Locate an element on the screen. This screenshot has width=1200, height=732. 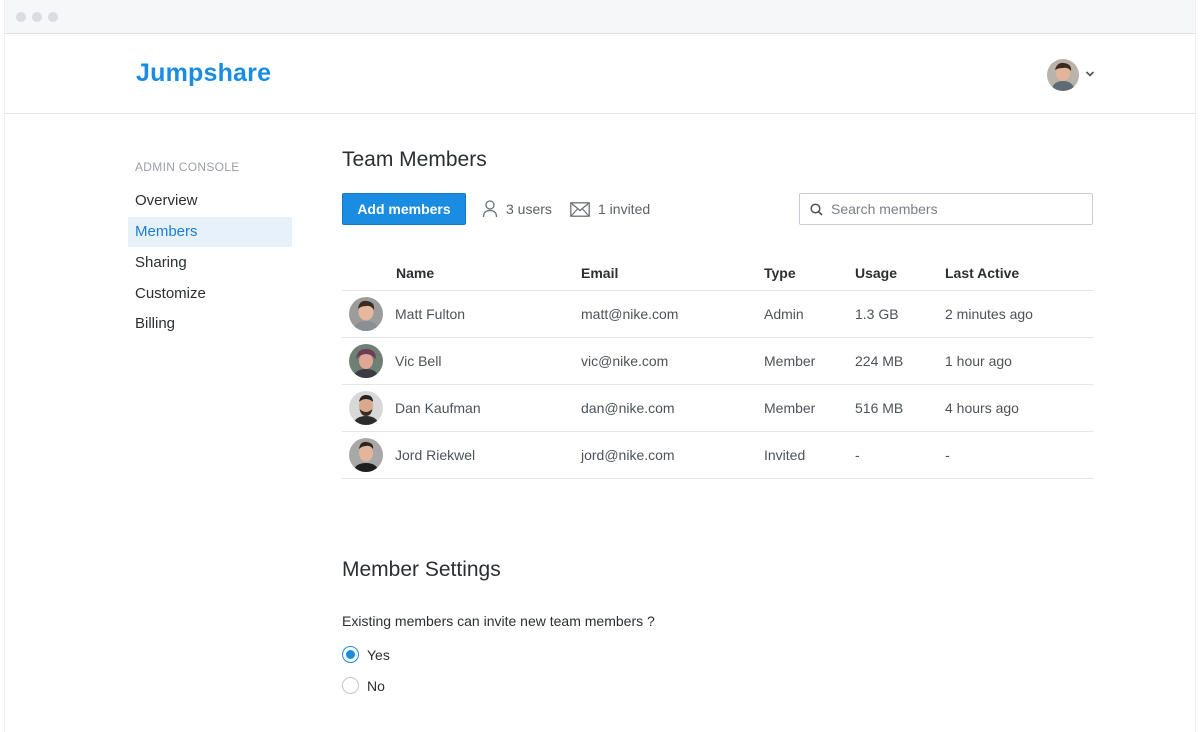
user-menu is located at coordinates (1075, 75).